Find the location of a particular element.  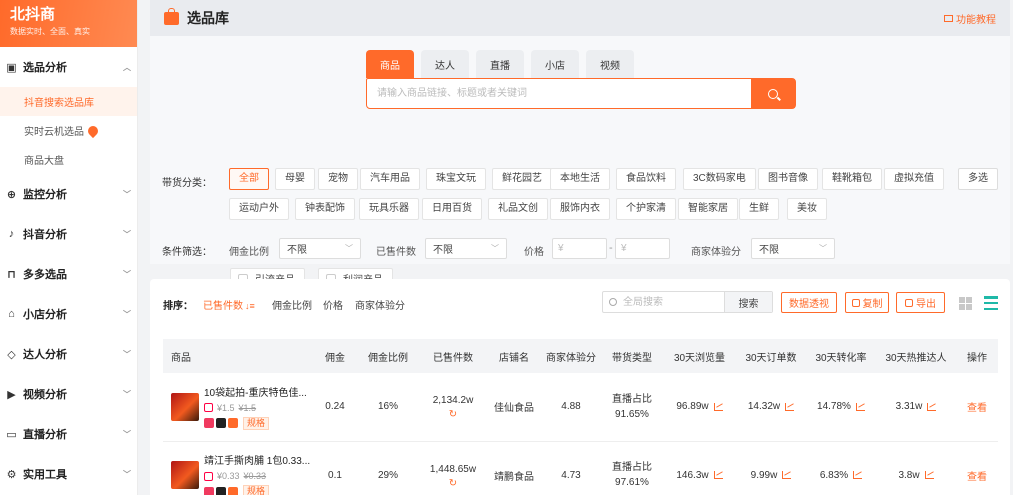

sidebar-group-4: ⌂ 小店分析 ﹀ is located at coordinates (68, 314).